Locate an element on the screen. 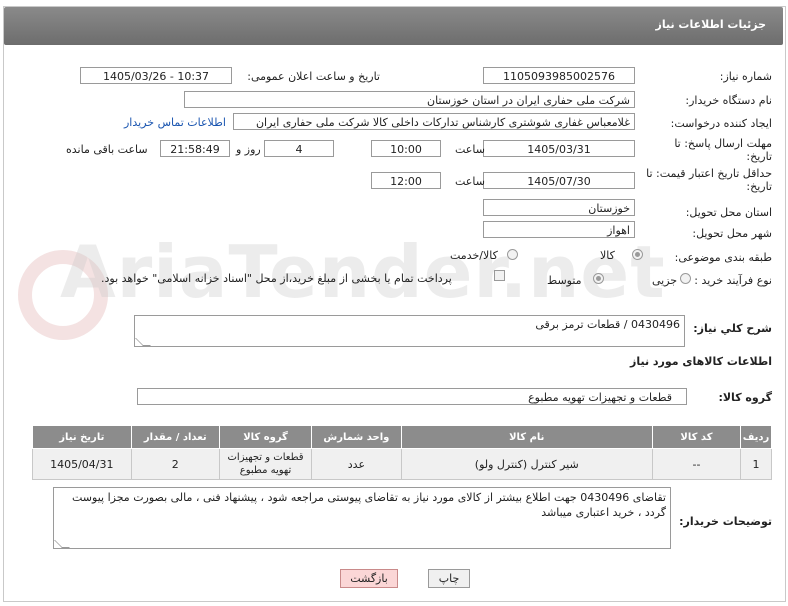 The width and height of the screenshot is (788, 606). process-medium-radio is located at coordinates (598, 278).